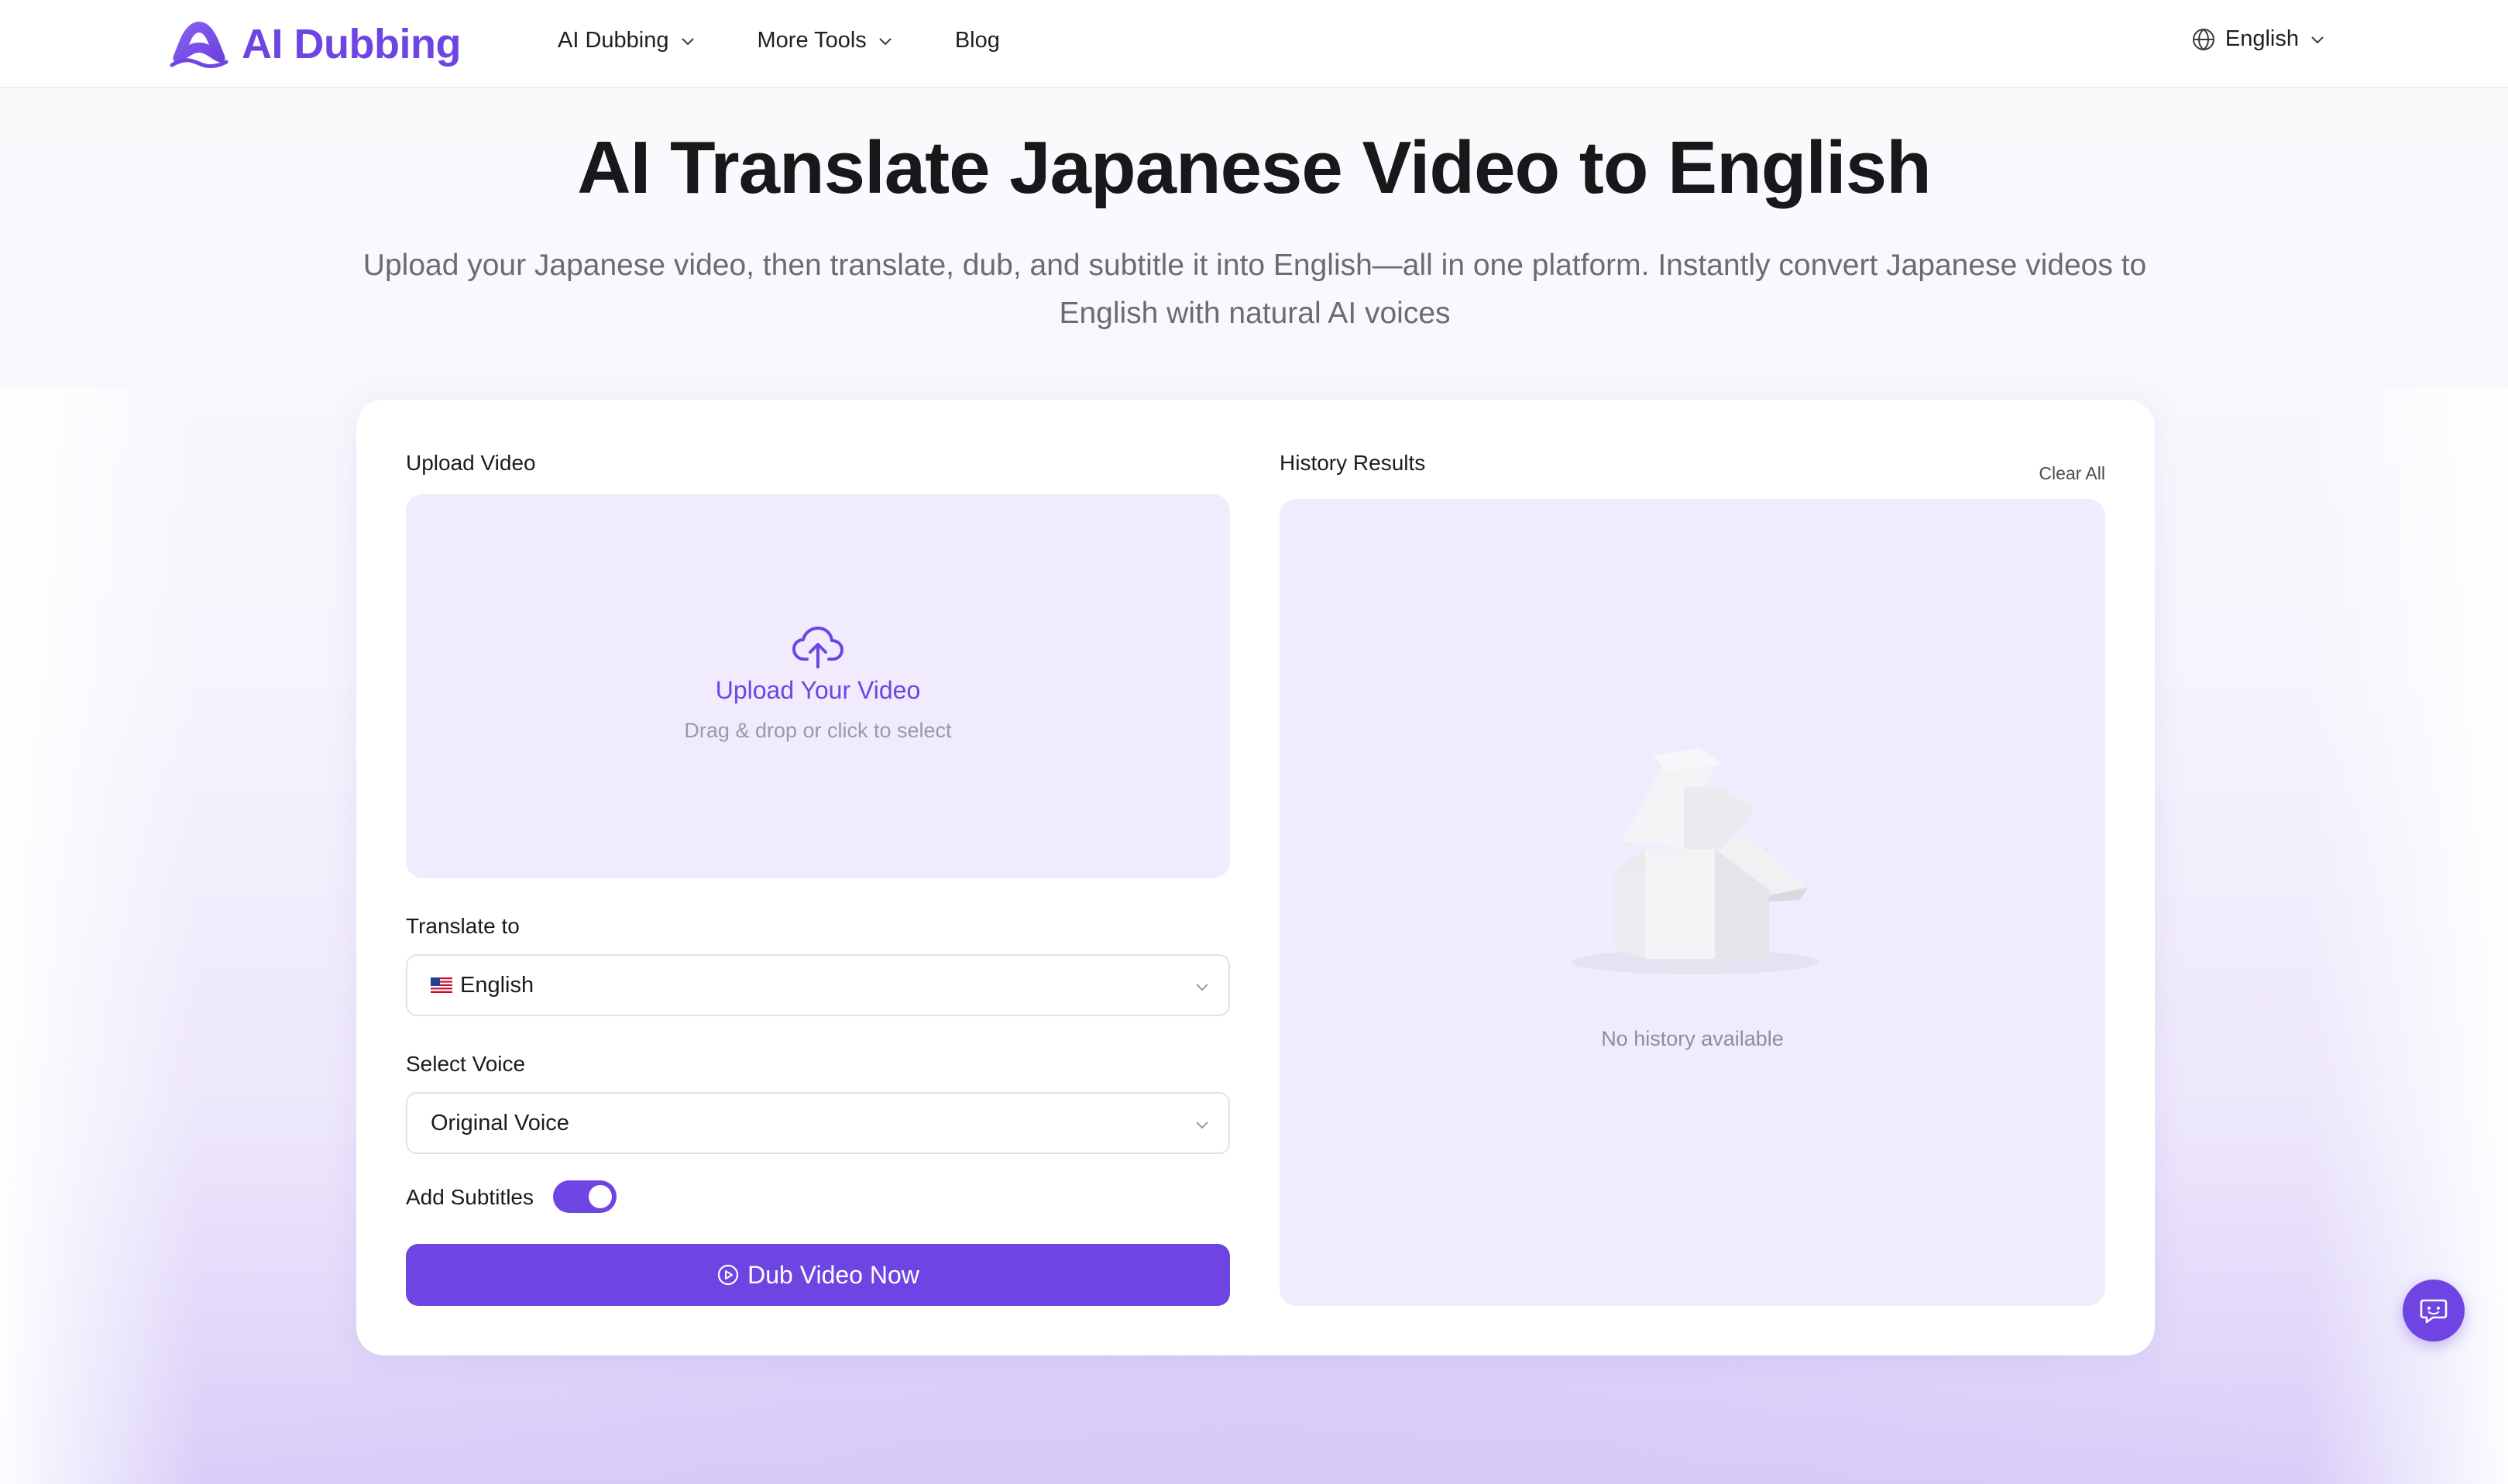 The height and width of the screenshot is (1484, 2508). Describe the element at coordinates (1255, 313) in the screenshot. I see `page-subtitle-line: English with natural AI voices` at that location.